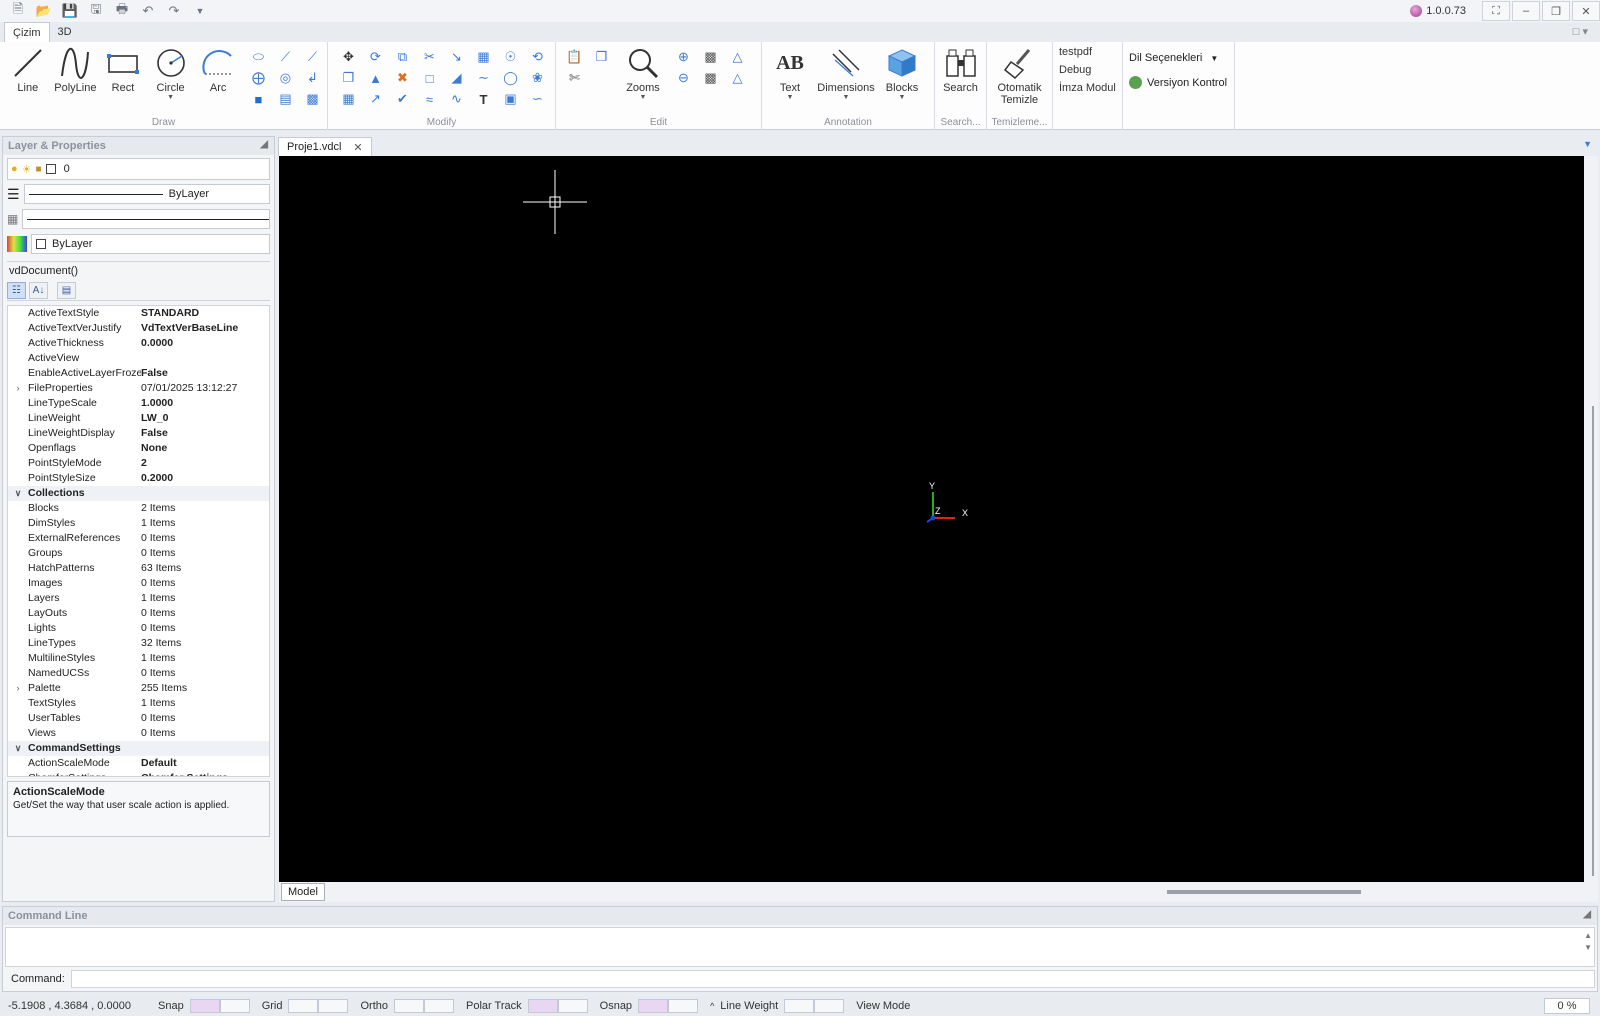  Describe the element at coordinates (138, 403) in the screenshot. I see `property-row: LineTypeScale 1.0000` at that location.